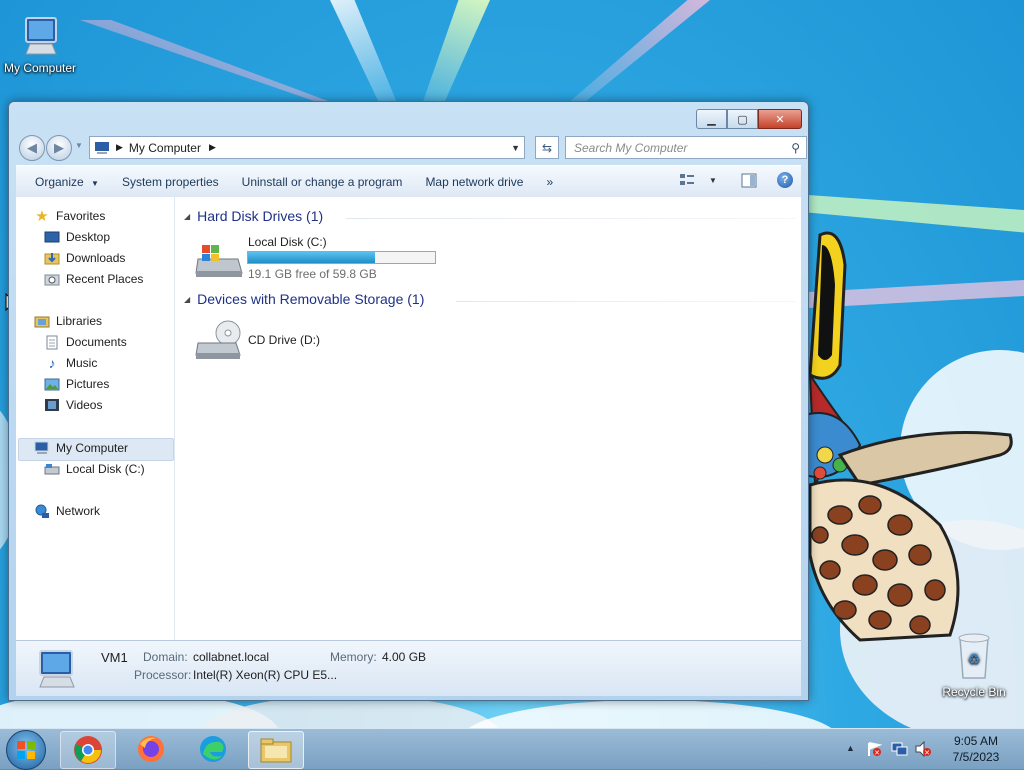 The width and height of the screenshot is (1024, 770). I want to click on action-center-flag-icon: ✕, so click(874, 749).